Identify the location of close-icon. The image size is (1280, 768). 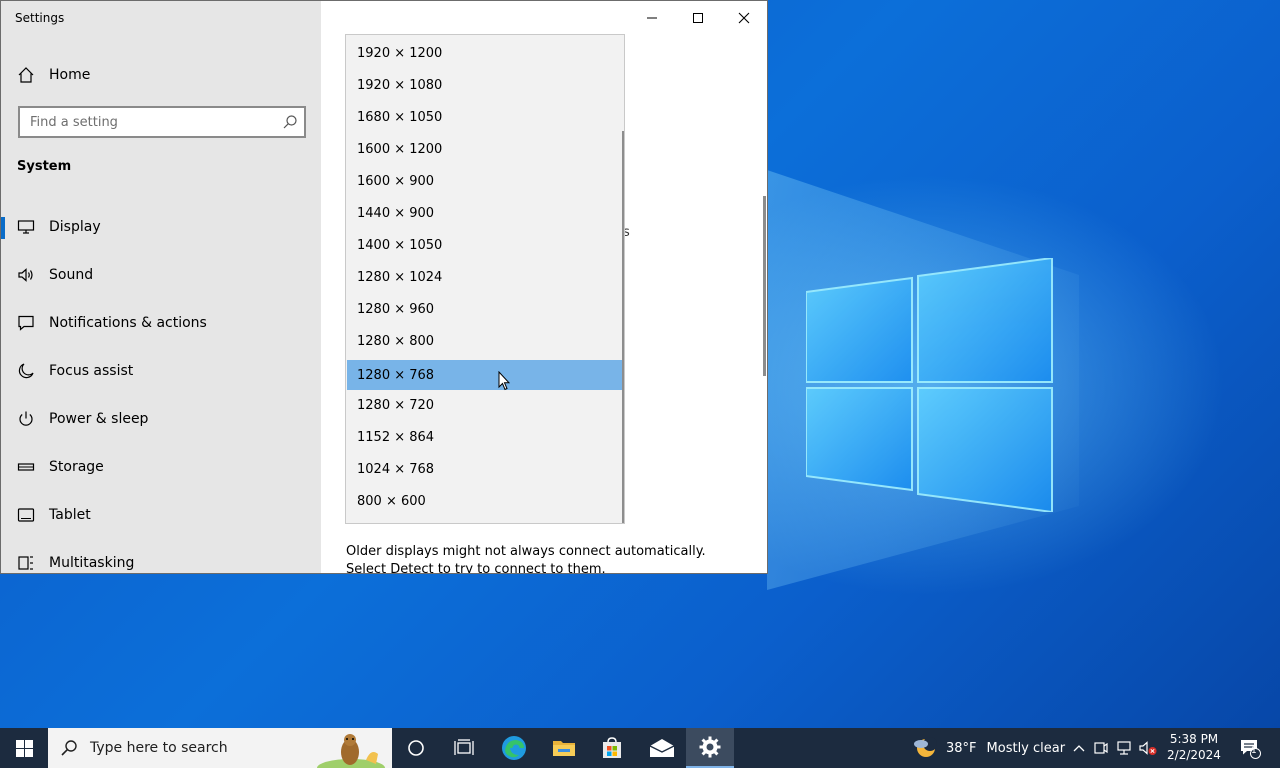
(744, 18).